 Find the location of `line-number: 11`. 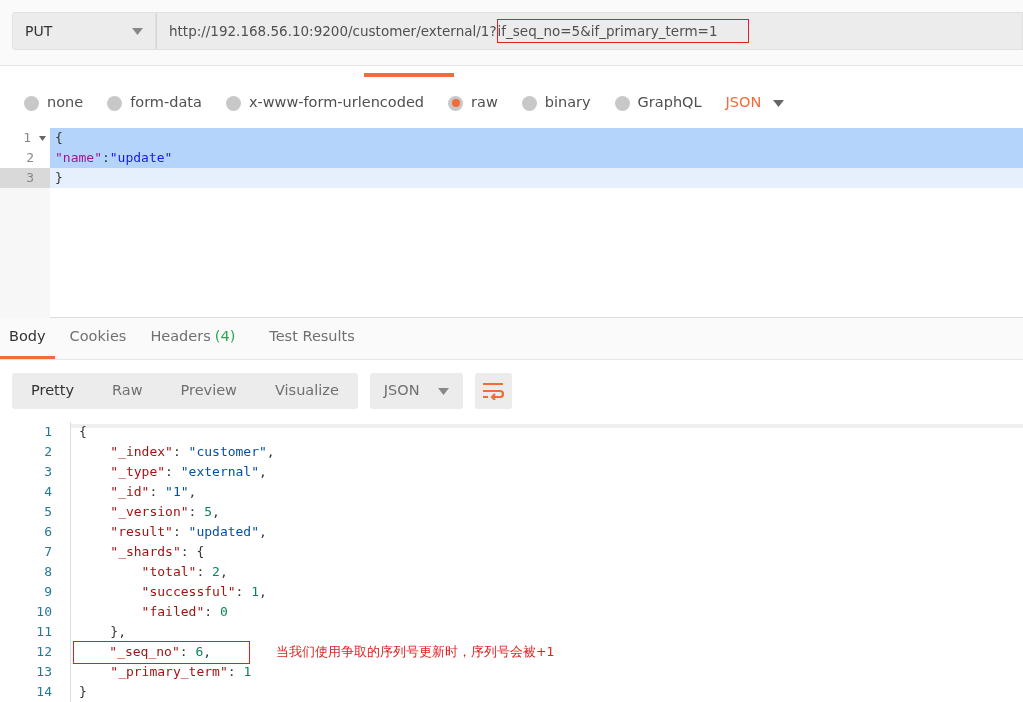

line-number: 11 is located at coordinates (44, 632).